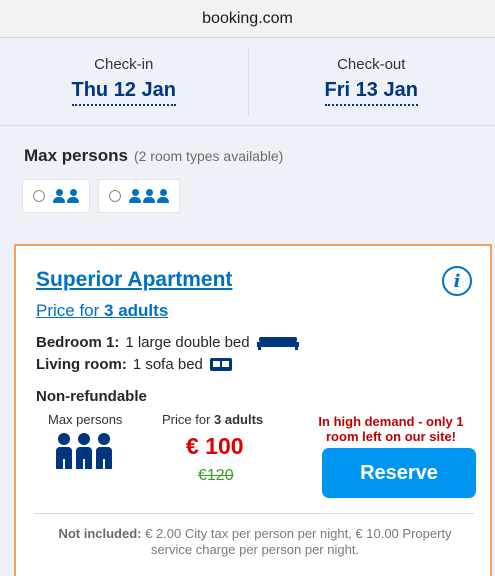 This screenshot has width=495, height=576. Describe the element at coordinates (220, 364) in the screenshot. I see `sofa-bed-icon` at that location.